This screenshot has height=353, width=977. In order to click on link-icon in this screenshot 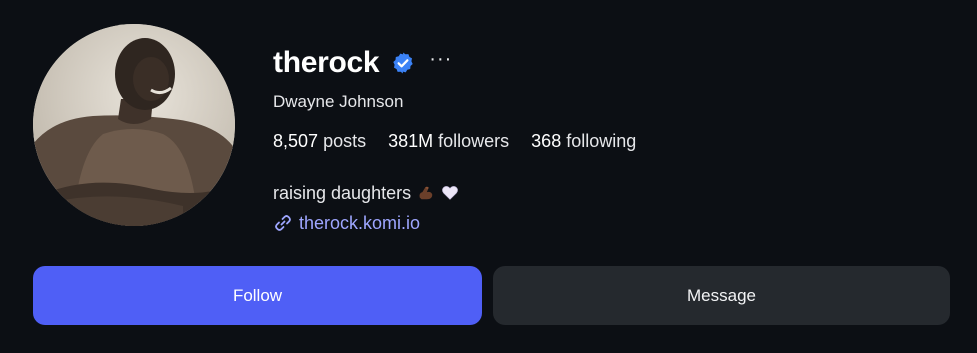, I will do `click(283, 223)`.